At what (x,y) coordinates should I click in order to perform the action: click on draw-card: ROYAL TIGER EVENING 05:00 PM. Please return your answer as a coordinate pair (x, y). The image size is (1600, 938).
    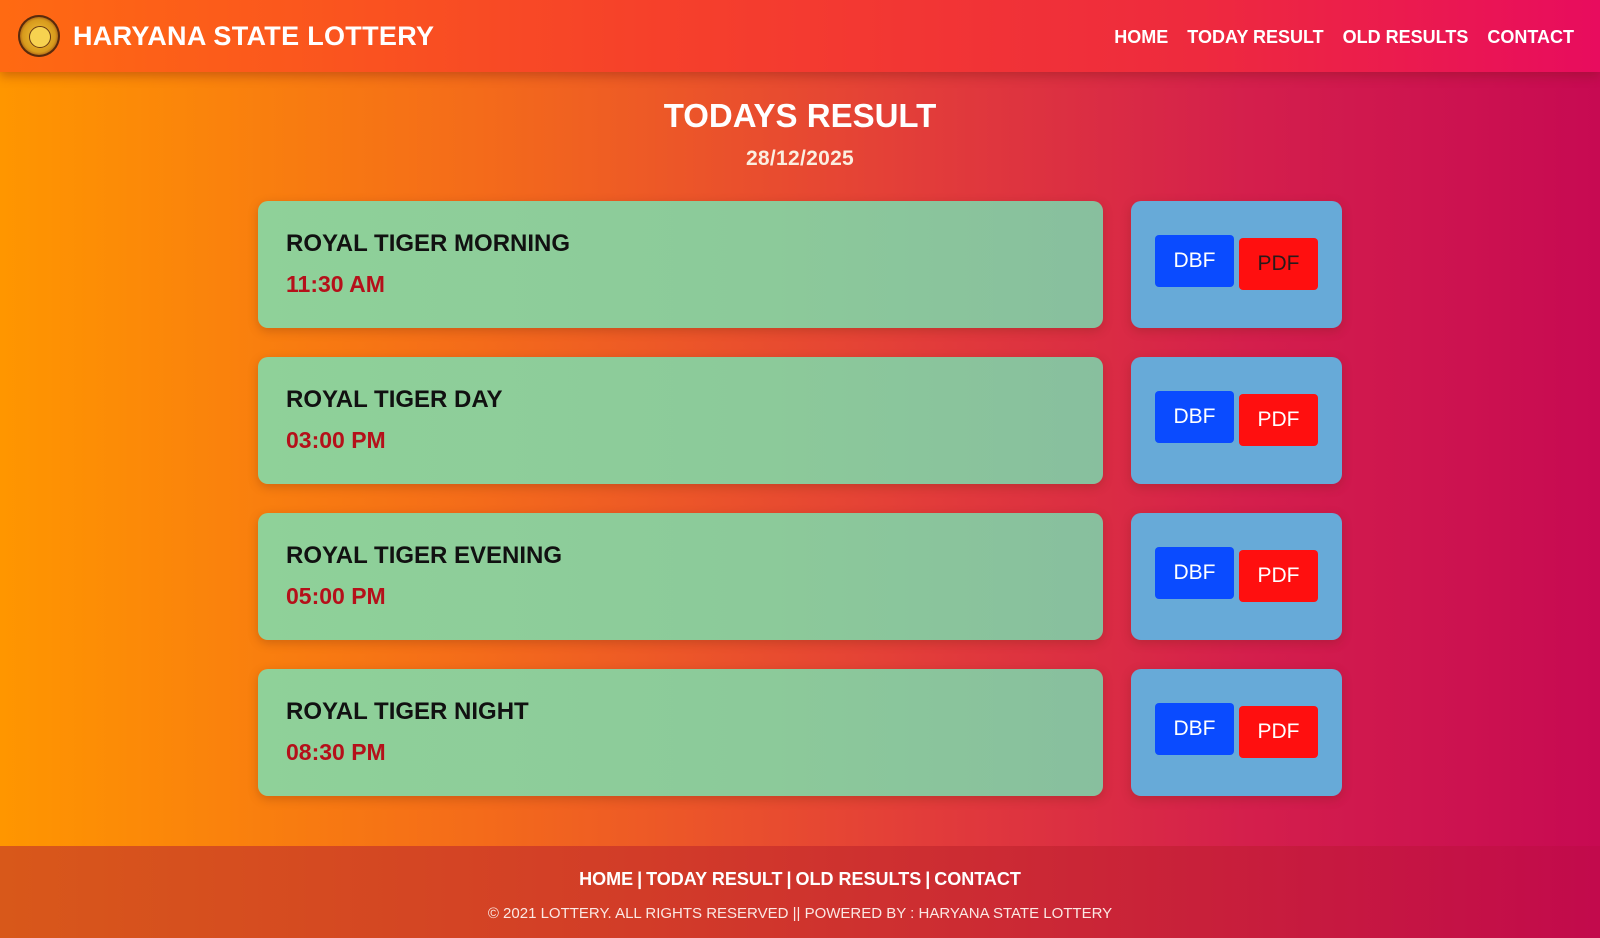
    Looking at the image, I should click on (680, 576).